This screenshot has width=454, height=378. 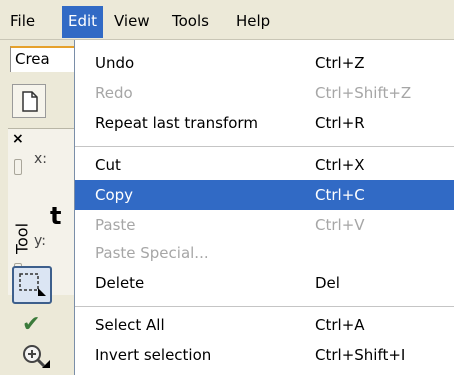 I want to click on menu-item-copy: Copy Ctrl+C, so click(x=264, y=195).